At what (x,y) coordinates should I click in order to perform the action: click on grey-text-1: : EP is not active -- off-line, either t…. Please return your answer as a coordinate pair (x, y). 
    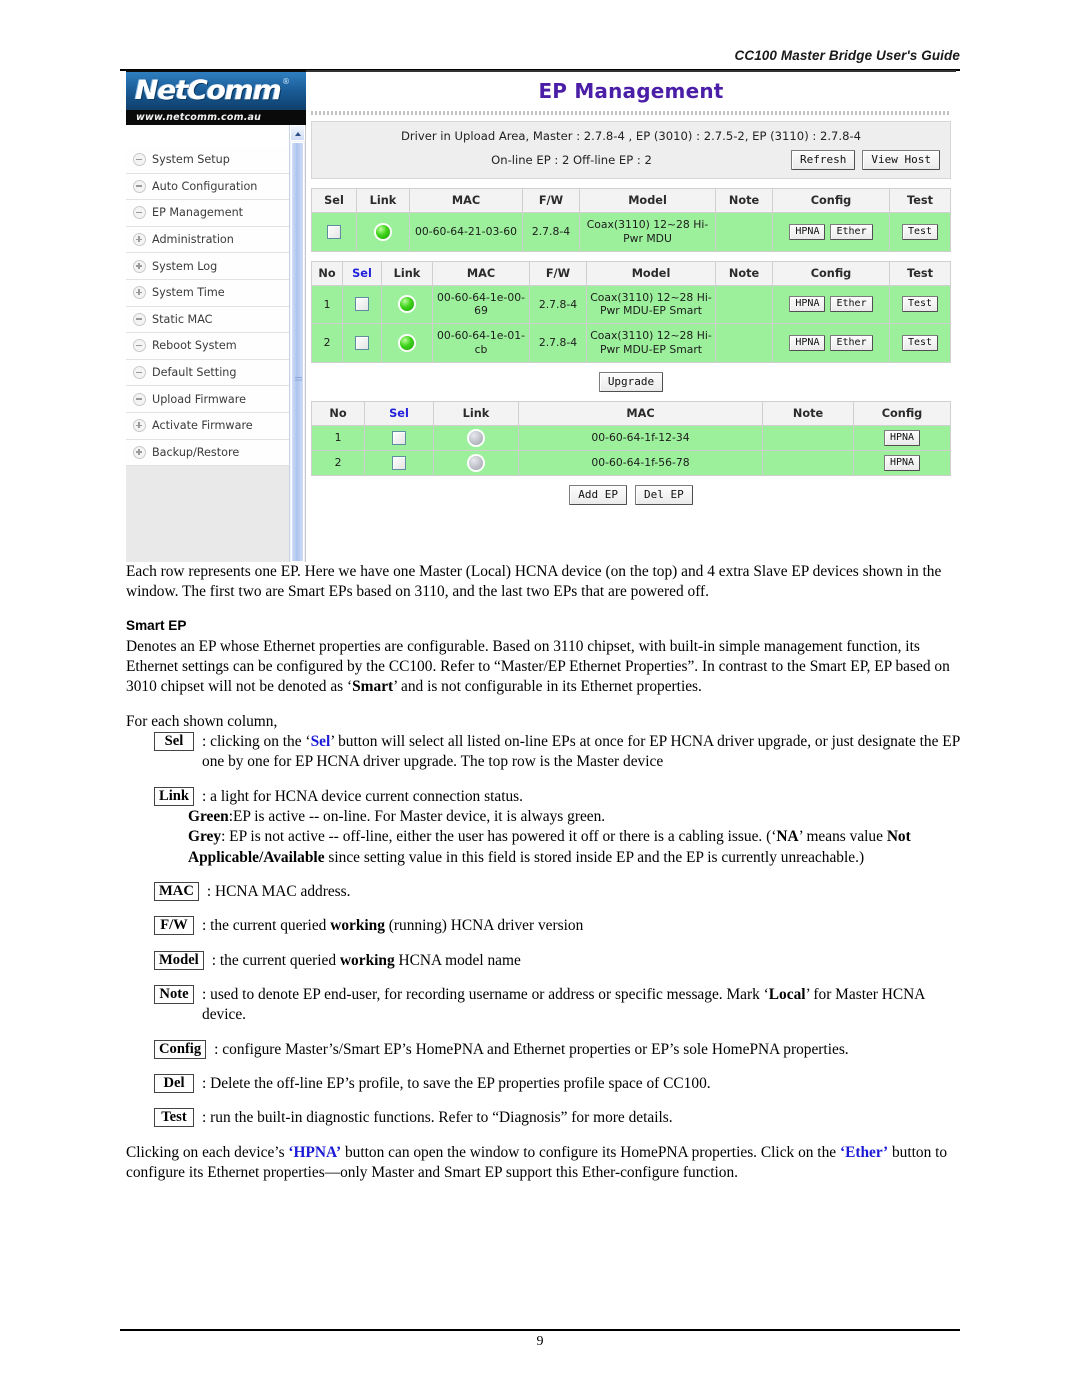
    Looking at the image, I should click on (499, 837).